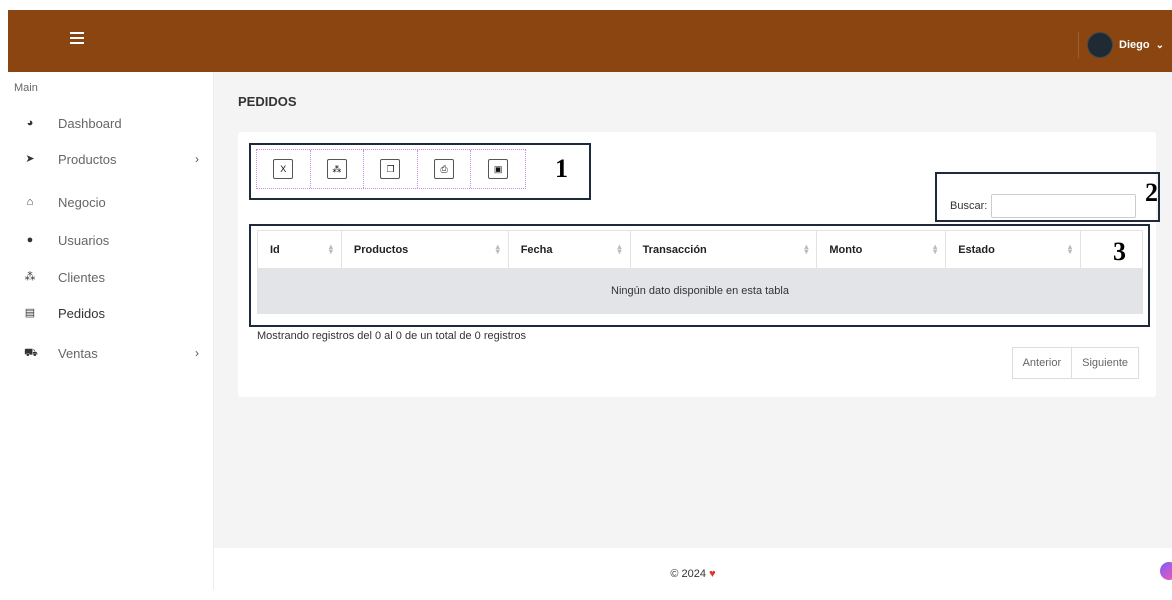 This screenshot has width=1172, height=600. I want to click on annotation-number-1: 1, so click(561, 168).